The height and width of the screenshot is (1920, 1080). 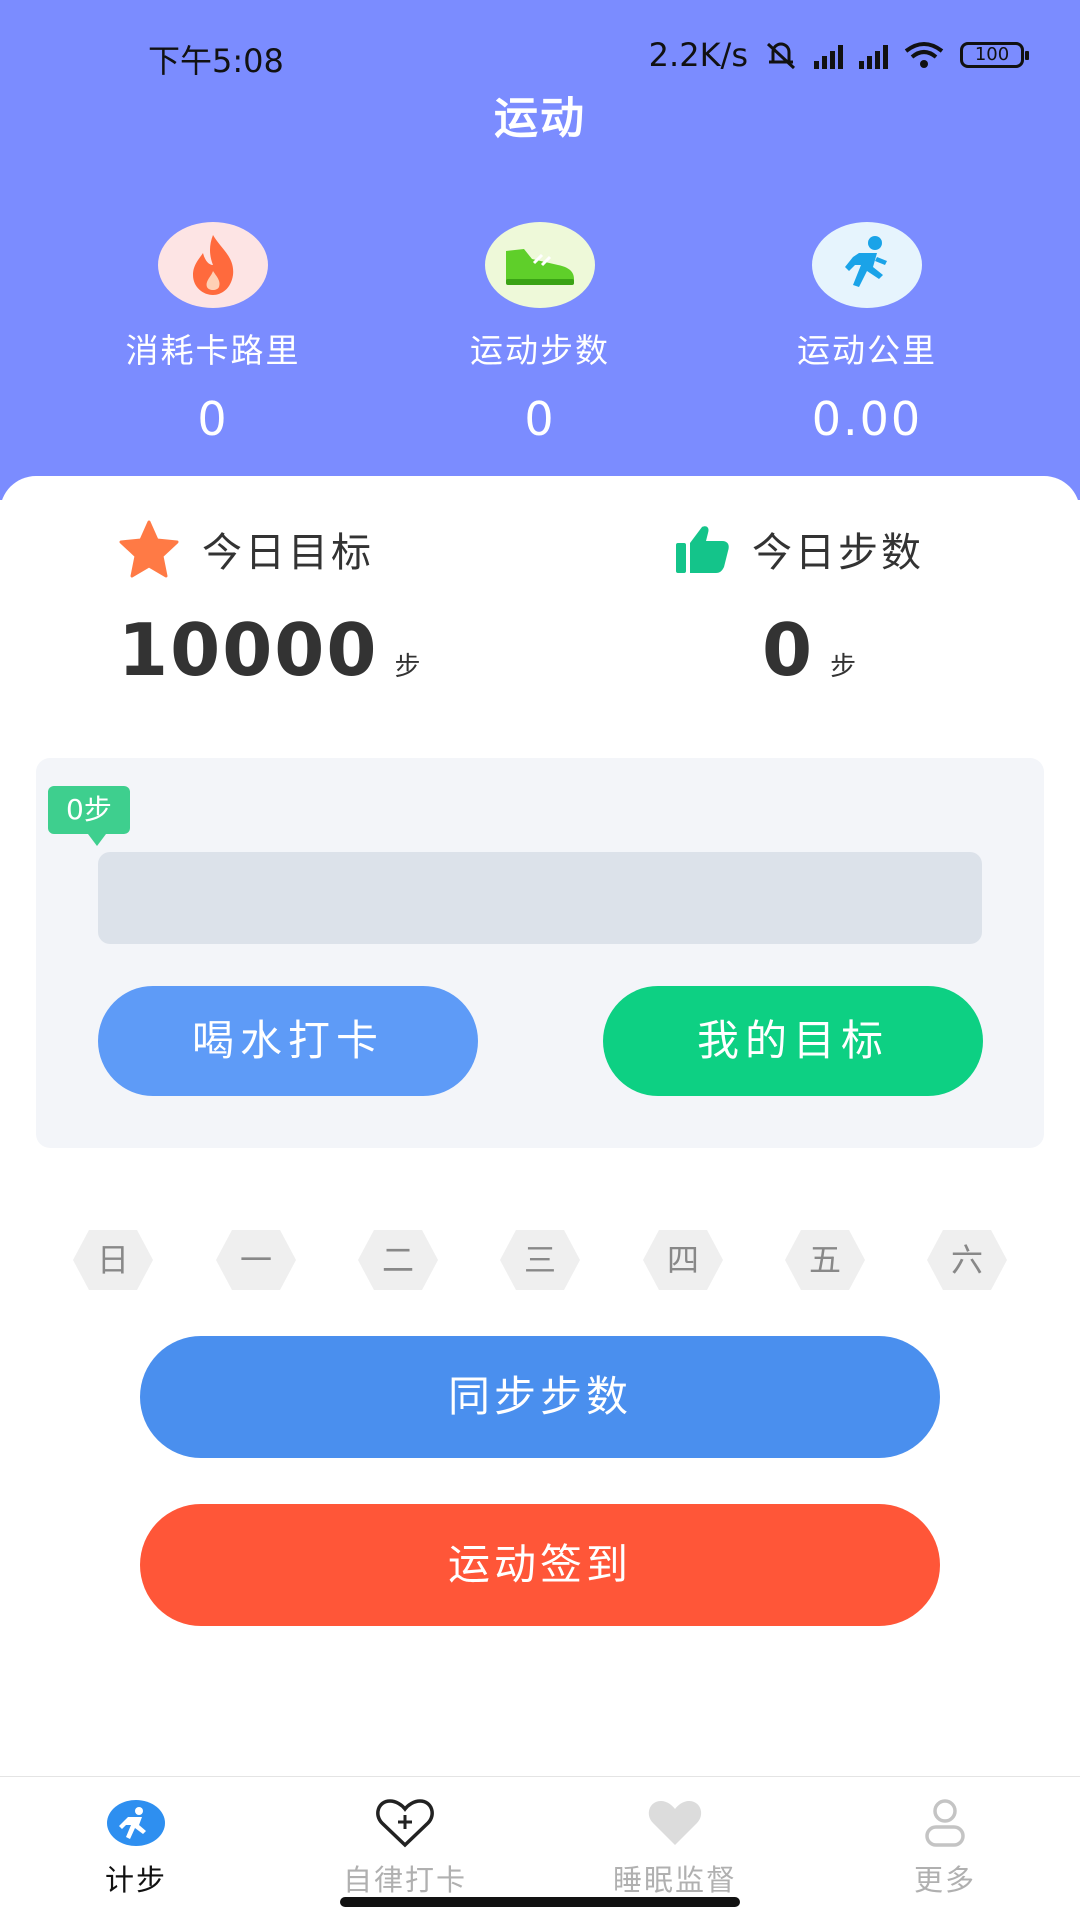 I want to click on stat-label: 消耗卡路里, so click(x=213, y=350).